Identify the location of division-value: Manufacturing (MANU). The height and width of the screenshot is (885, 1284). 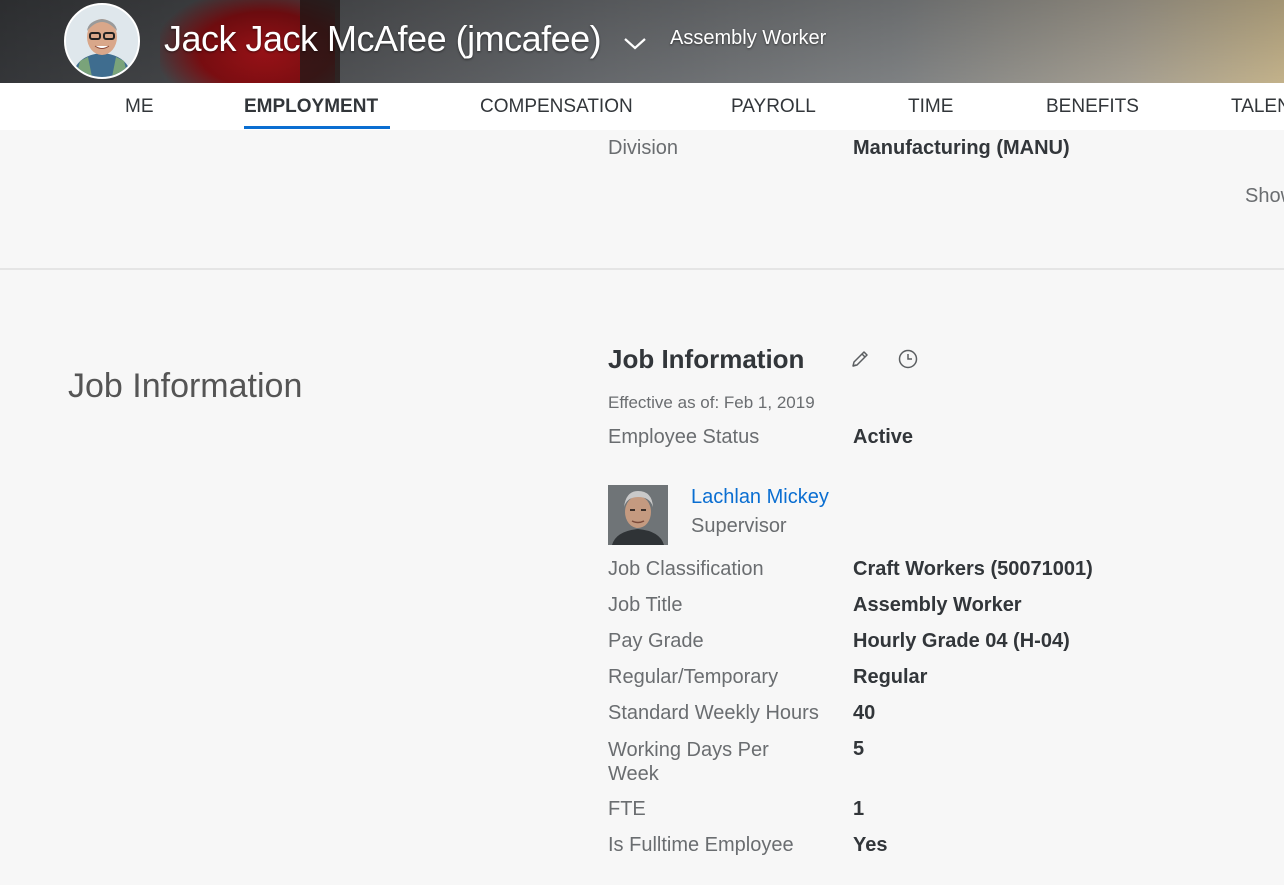
(961, 148).